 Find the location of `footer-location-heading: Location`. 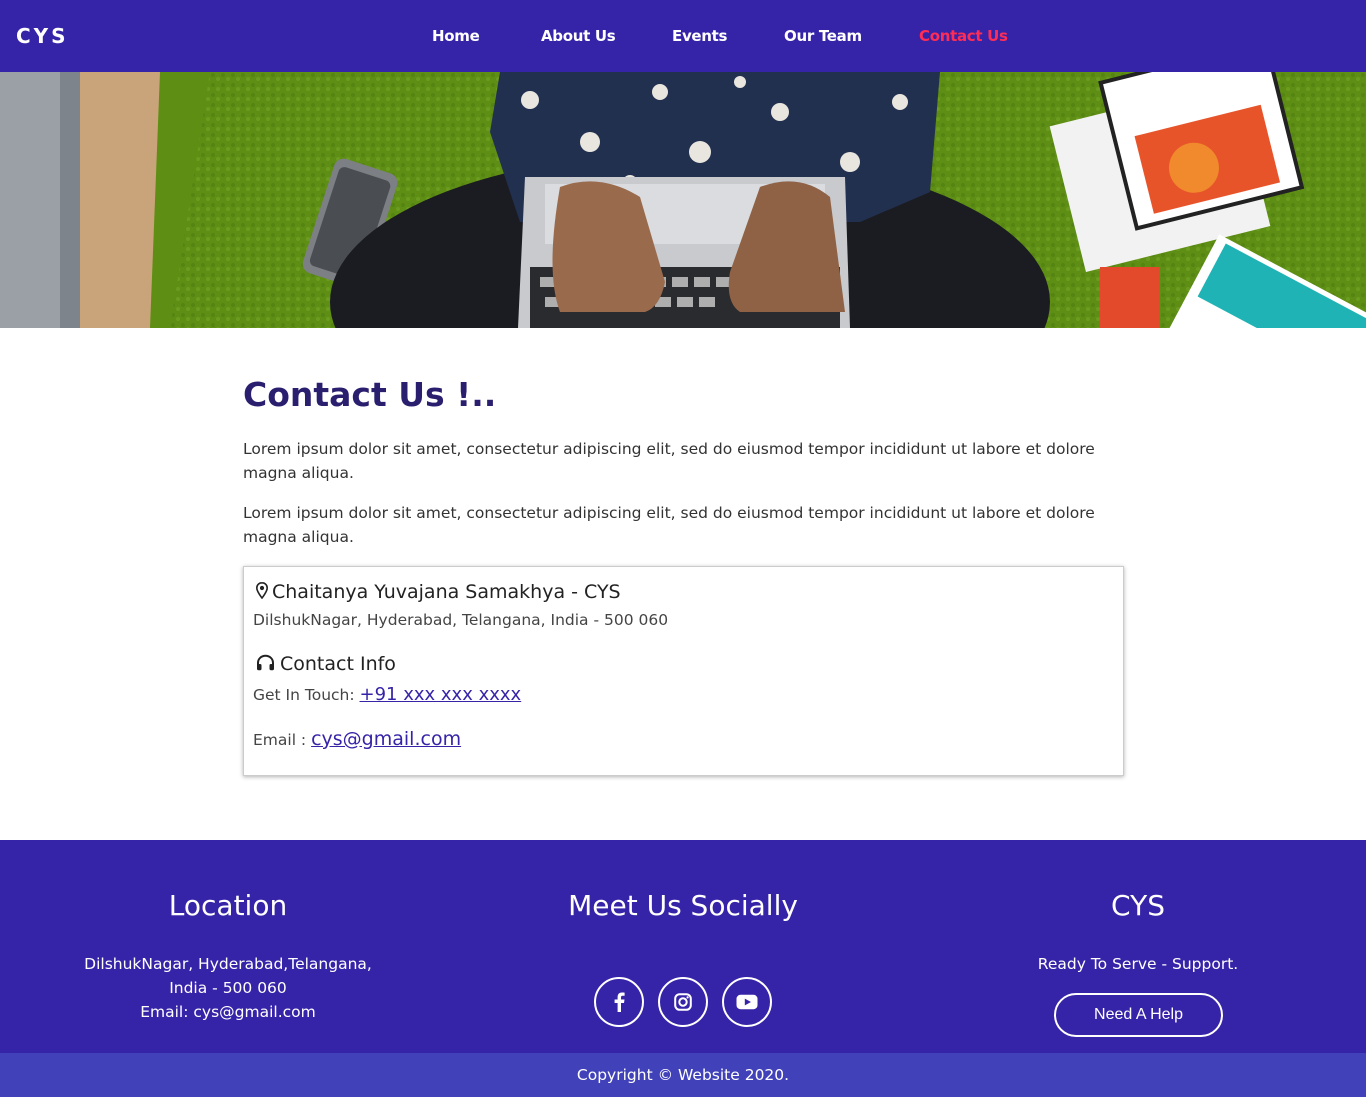

footer-location-heading: Location is located at coordinates (228, 905).